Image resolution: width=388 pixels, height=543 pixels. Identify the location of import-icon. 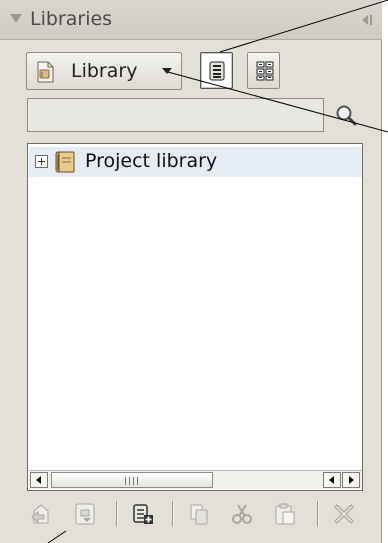
(41, 514).